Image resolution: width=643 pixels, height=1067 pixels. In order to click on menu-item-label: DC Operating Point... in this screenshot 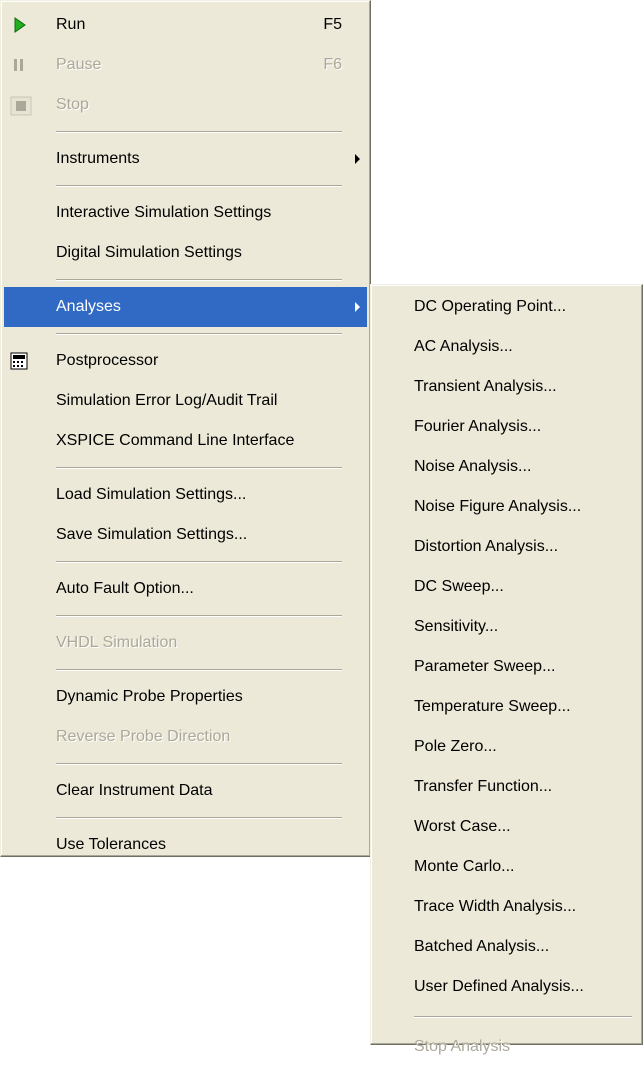, I will do `click(490, 306)`.